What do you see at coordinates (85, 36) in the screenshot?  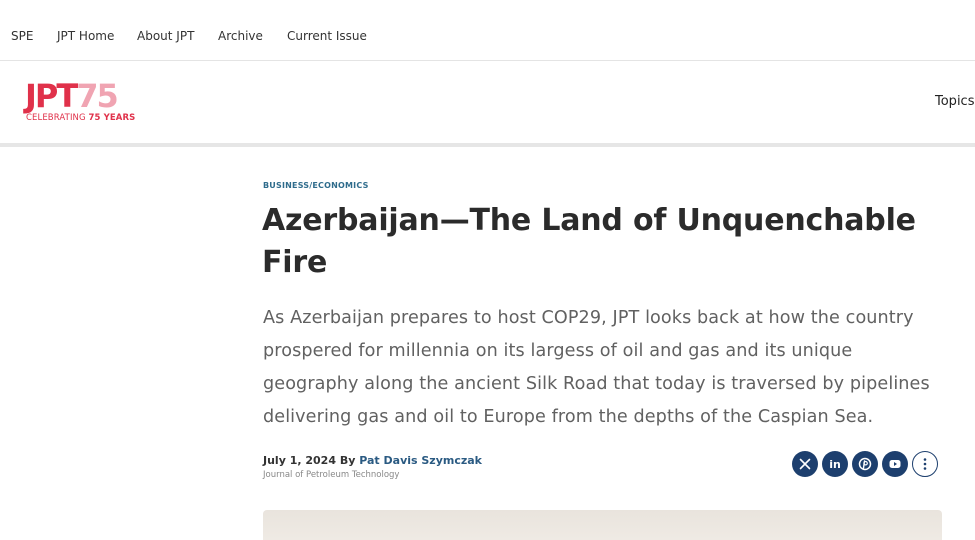 I see `nav-link-jpt-home: JPT Home` at bounding box center [85, 36].